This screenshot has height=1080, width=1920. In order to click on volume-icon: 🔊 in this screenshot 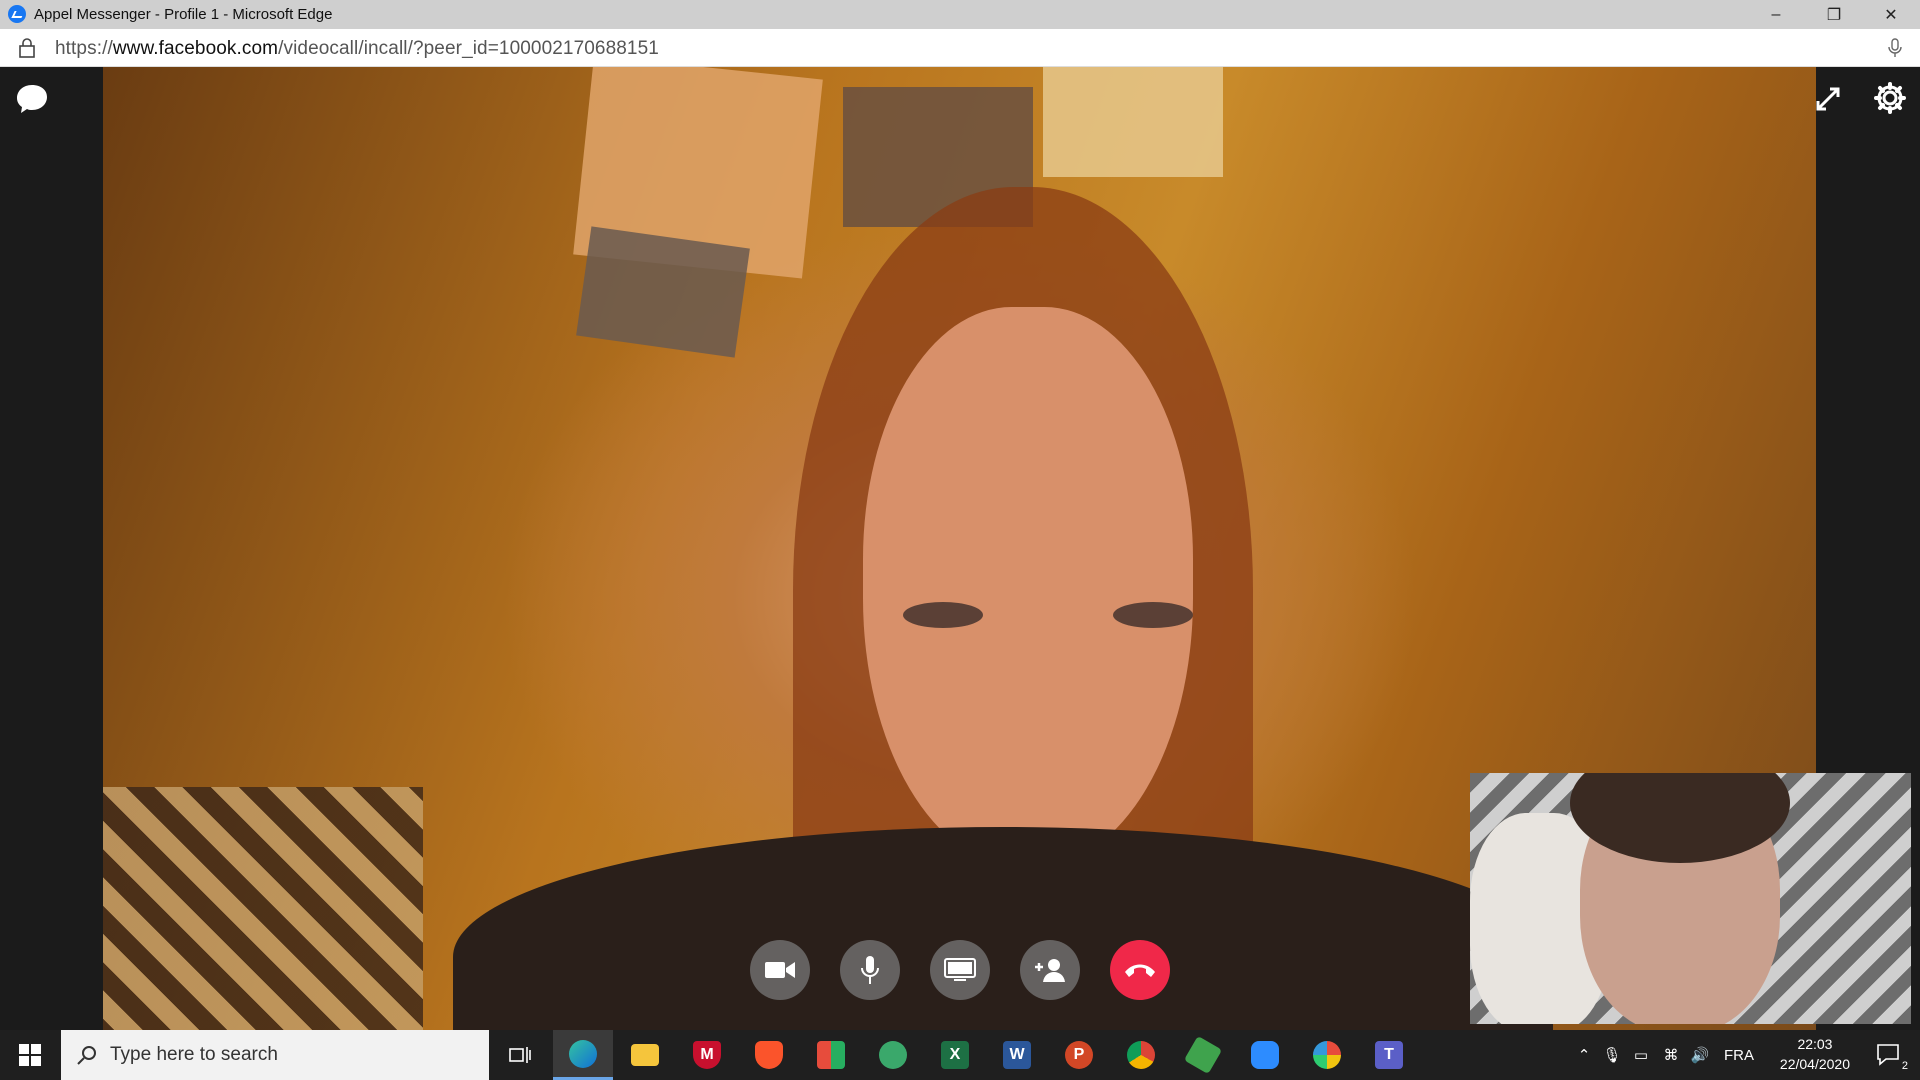, I will do `click(1700, 1055)`.